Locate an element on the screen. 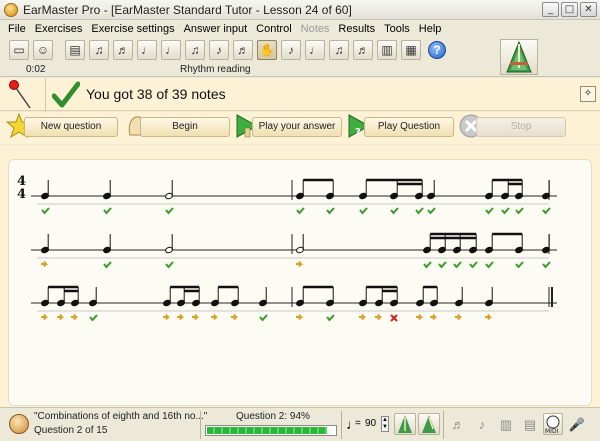 The height and width of the screenshot is (441, 600). metronome-icon is located at coordinates (519, 57).